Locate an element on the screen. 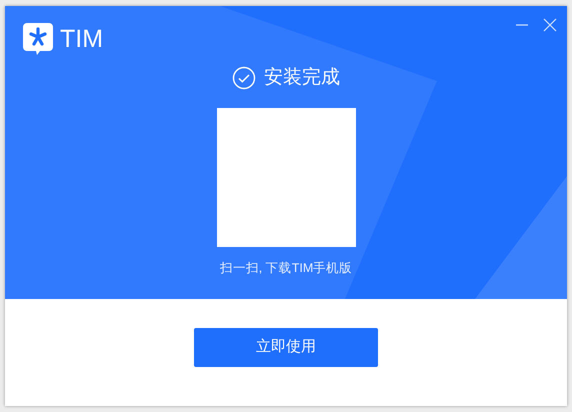  app-name: TIM is located at coordinates (82, 39).